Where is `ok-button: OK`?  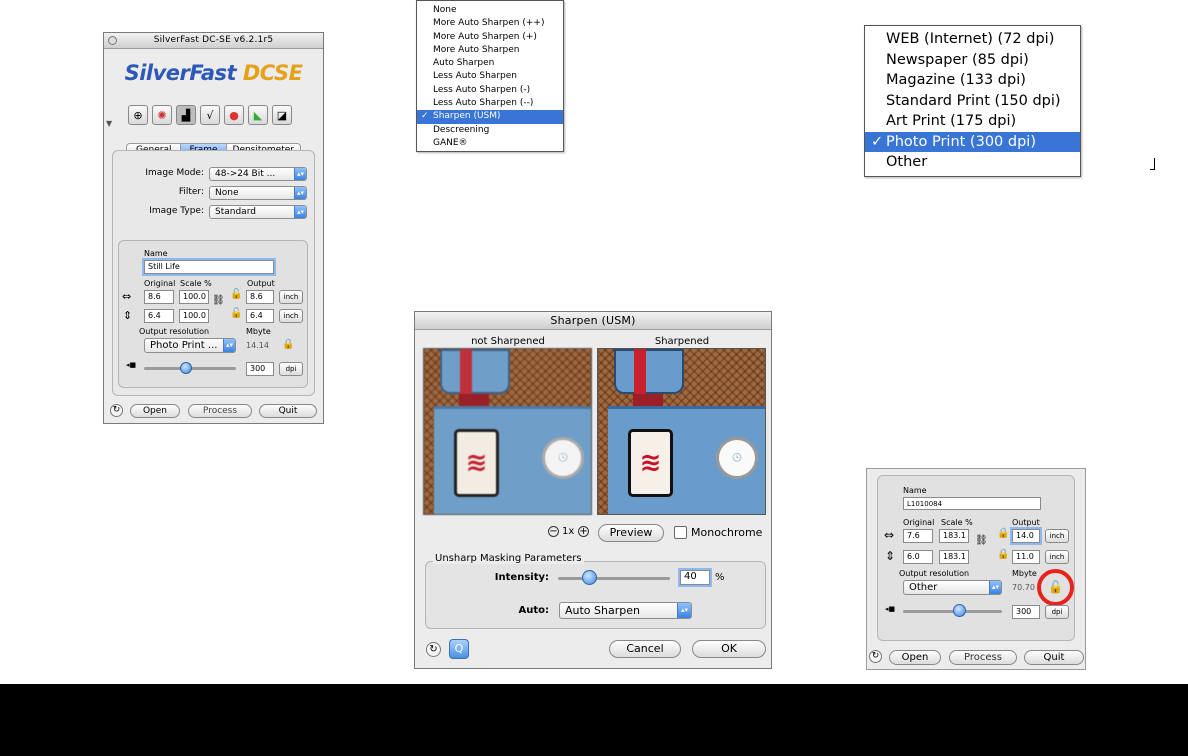
ok-button: OK is located at coordinates (729, 649).